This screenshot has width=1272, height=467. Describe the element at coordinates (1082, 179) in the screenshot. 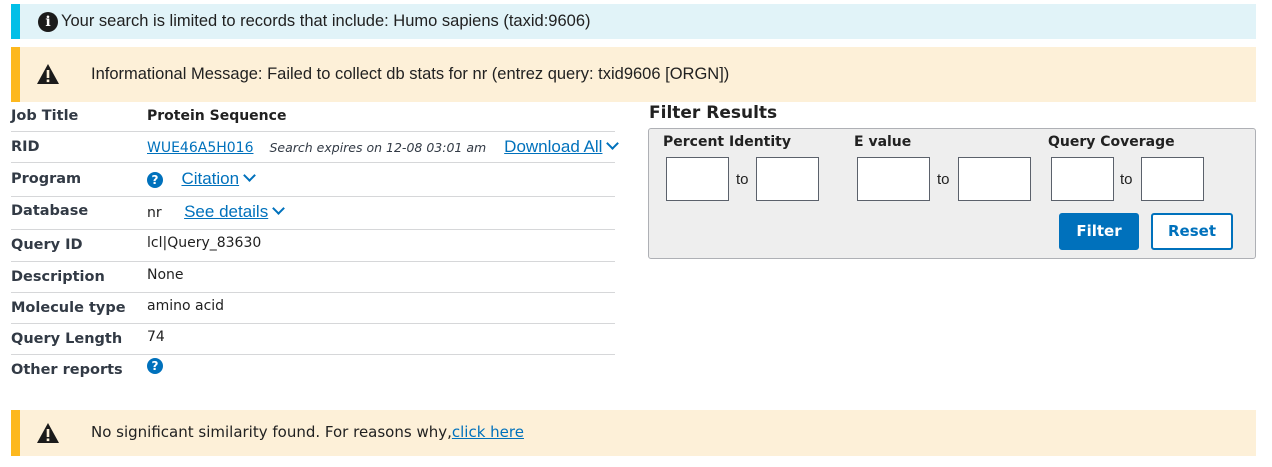

I see `query-coverage-from-input` at that location.